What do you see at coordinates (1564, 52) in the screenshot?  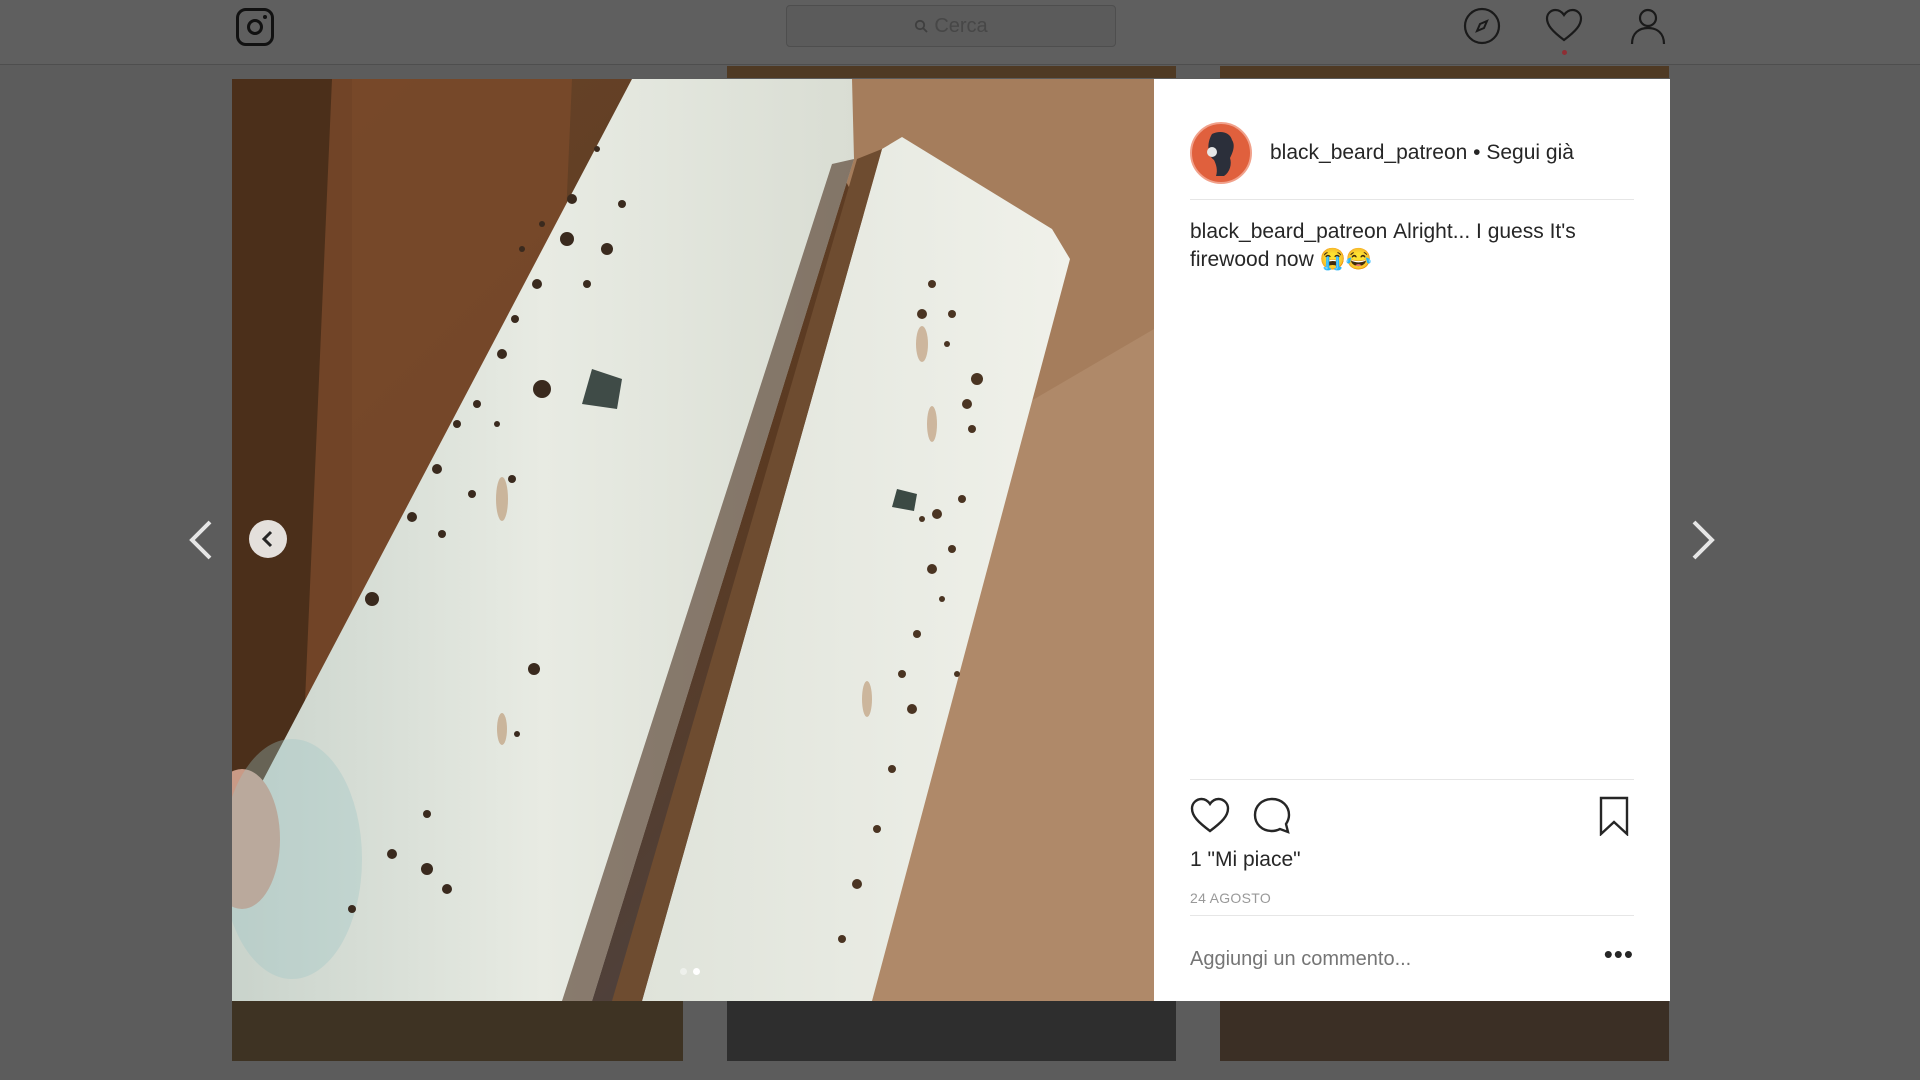 I see `notification-dot` at bounding box center [1564, 52].